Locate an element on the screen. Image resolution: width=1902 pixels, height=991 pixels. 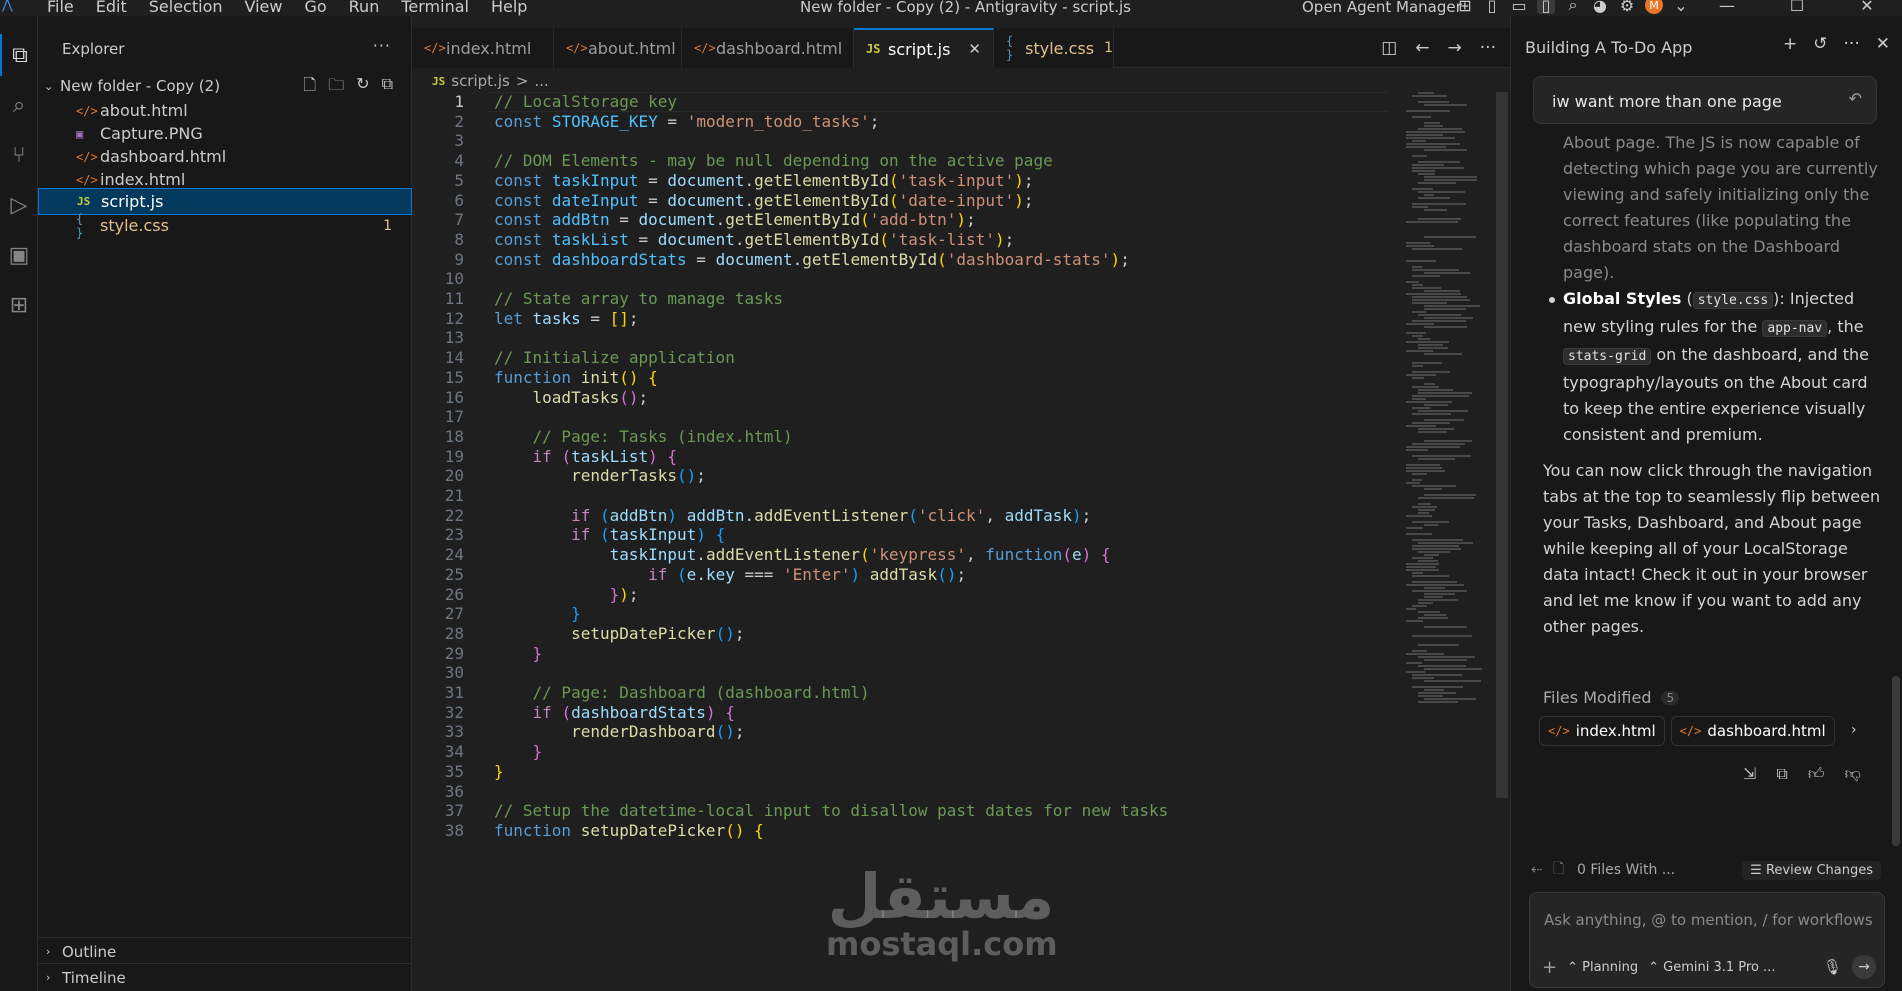
remote-explorer-icon: ▣ is located at coordinates (19, 255).